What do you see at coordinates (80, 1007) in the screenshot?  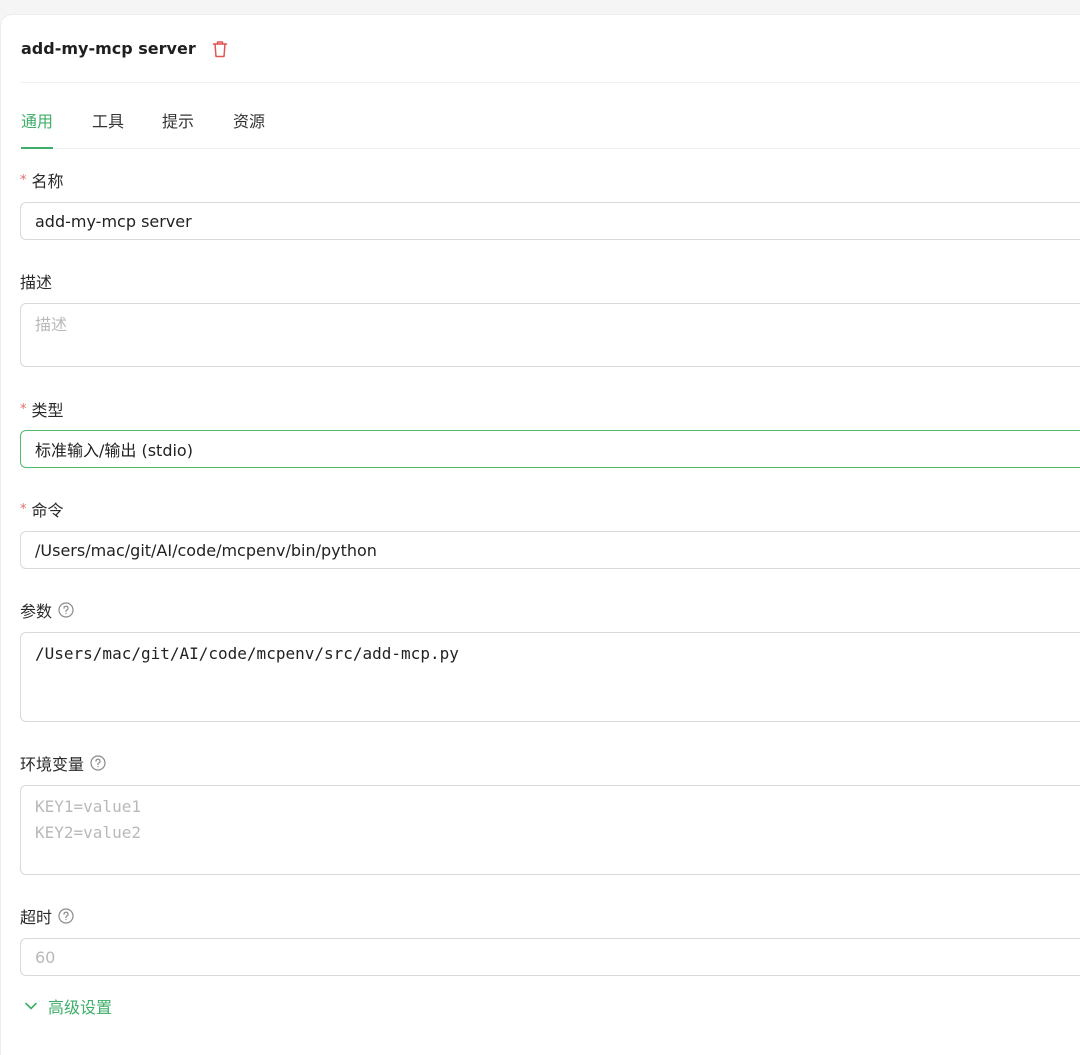 I see `advanced-settings-label: 高级设置` at bounding box center [80, 1007].